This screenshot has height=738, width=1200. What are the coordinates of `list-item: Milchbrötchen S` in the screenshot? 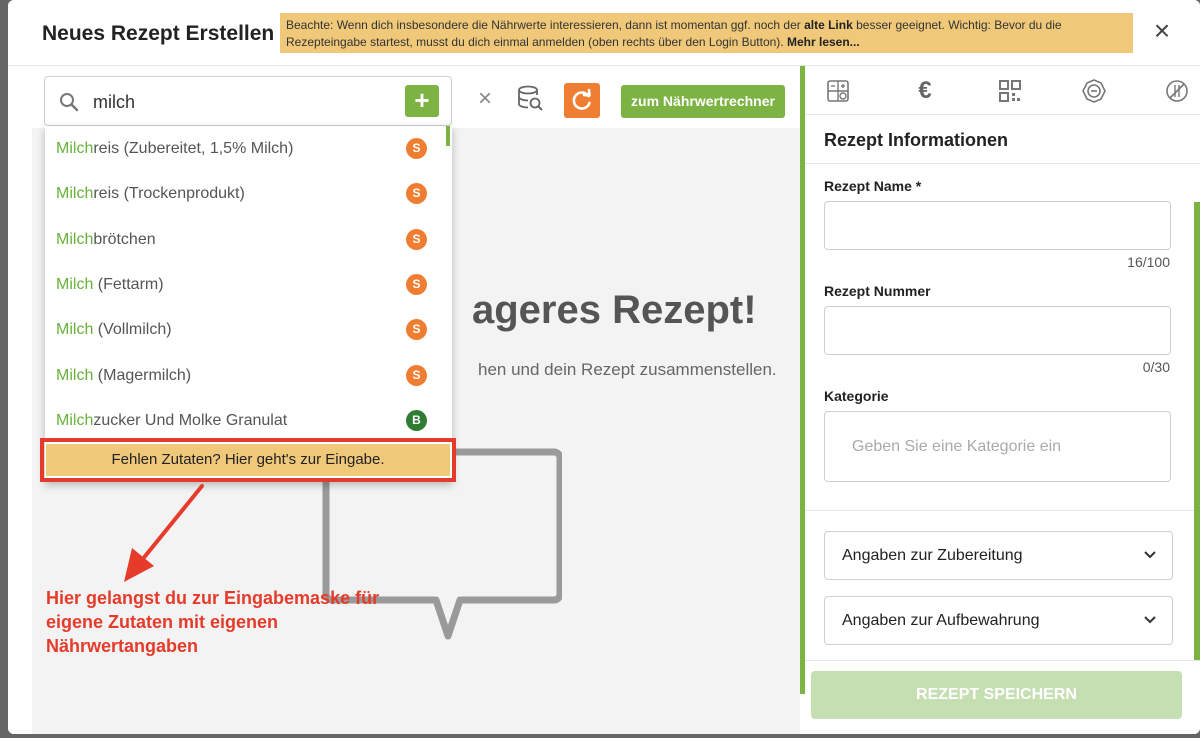 It's located at (245, 239).